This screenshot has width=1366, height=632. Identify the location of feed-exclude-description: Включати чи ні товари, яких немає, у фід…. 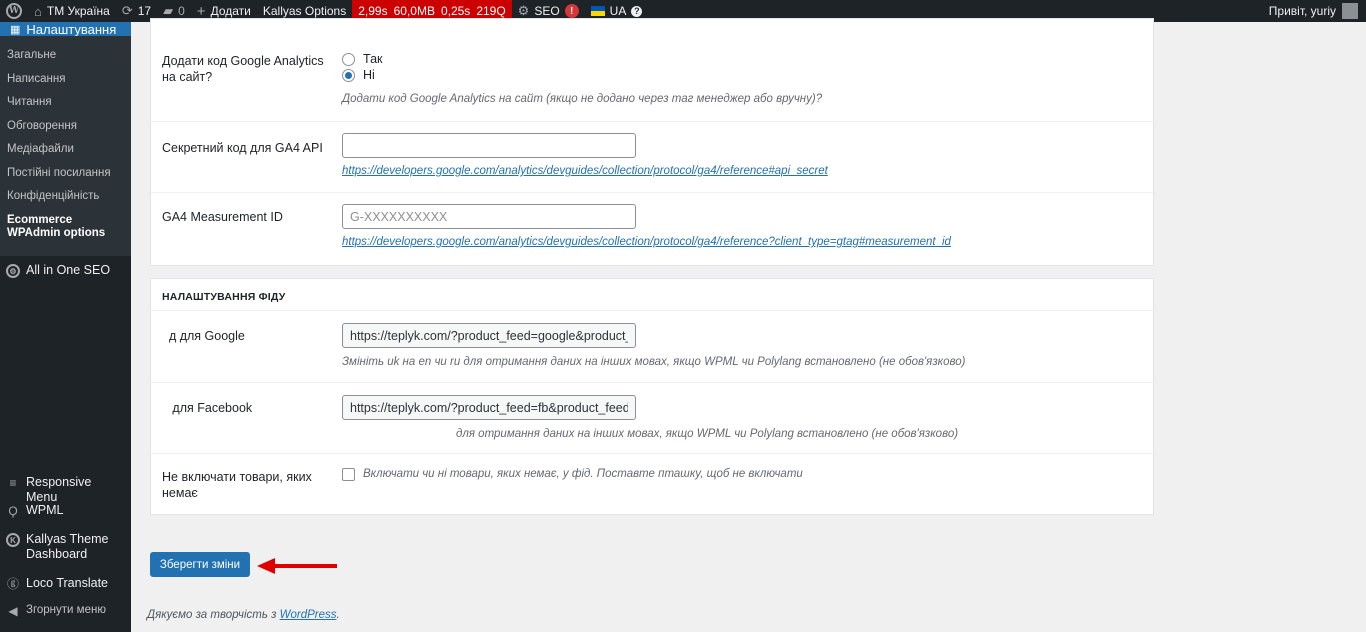
(583, 474).